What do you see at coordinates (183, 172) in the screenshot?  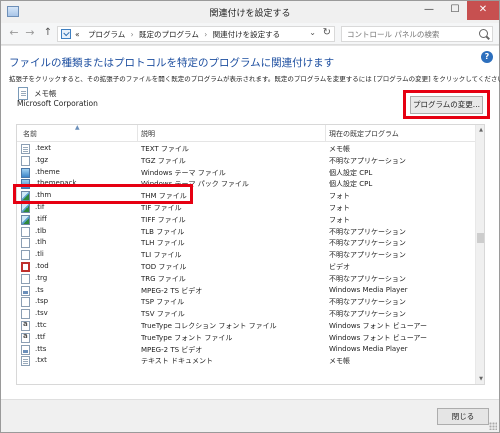 I see `row-description: Windows テーマ ファイル` at bounding box center [183, 172].